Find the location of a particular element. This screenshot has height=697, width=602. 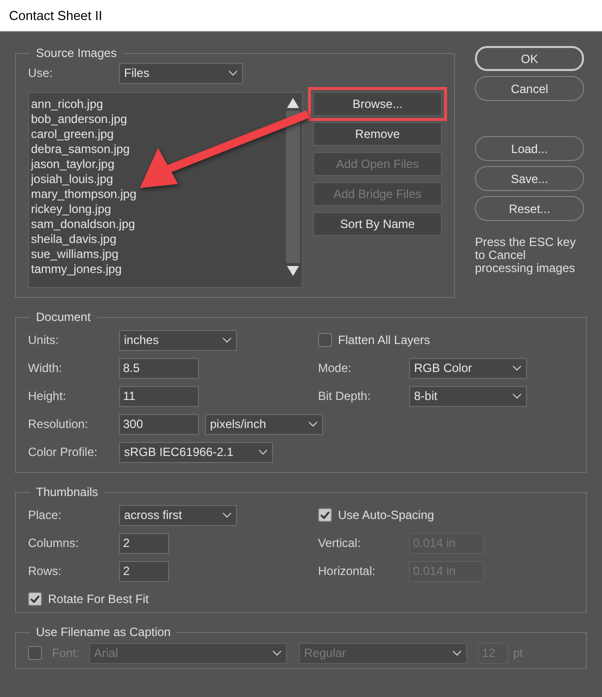

field-label: Mode: is located at coordinates (335, 368).